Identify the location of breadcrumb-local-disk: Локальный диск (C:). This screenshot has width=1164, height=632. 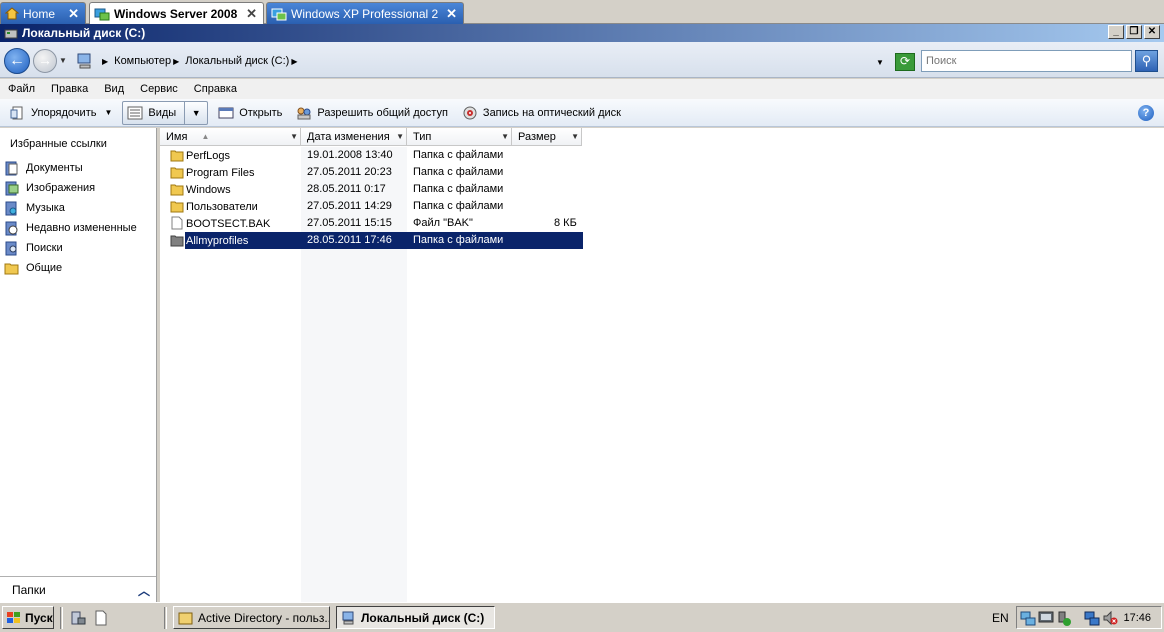
(237, 61).